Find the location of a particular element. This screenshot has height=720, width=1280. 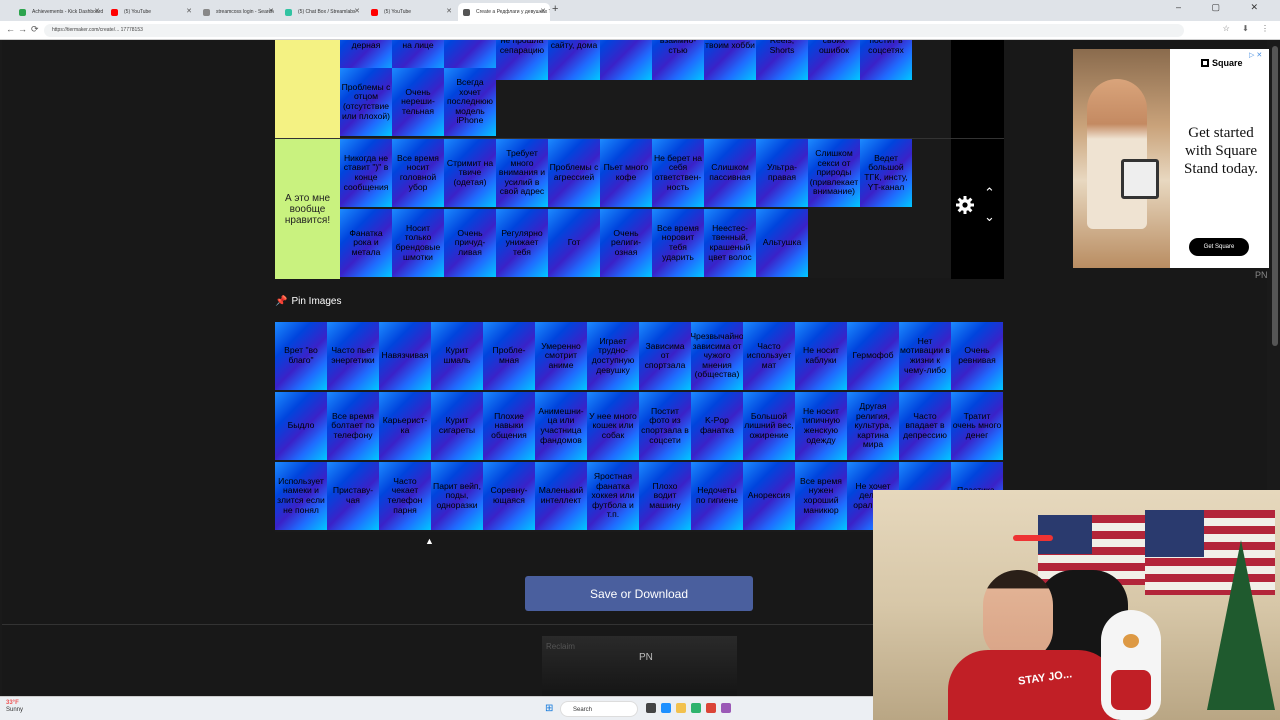

tier-item-card: Маленький интеллект is located at coordinates (561, 496).